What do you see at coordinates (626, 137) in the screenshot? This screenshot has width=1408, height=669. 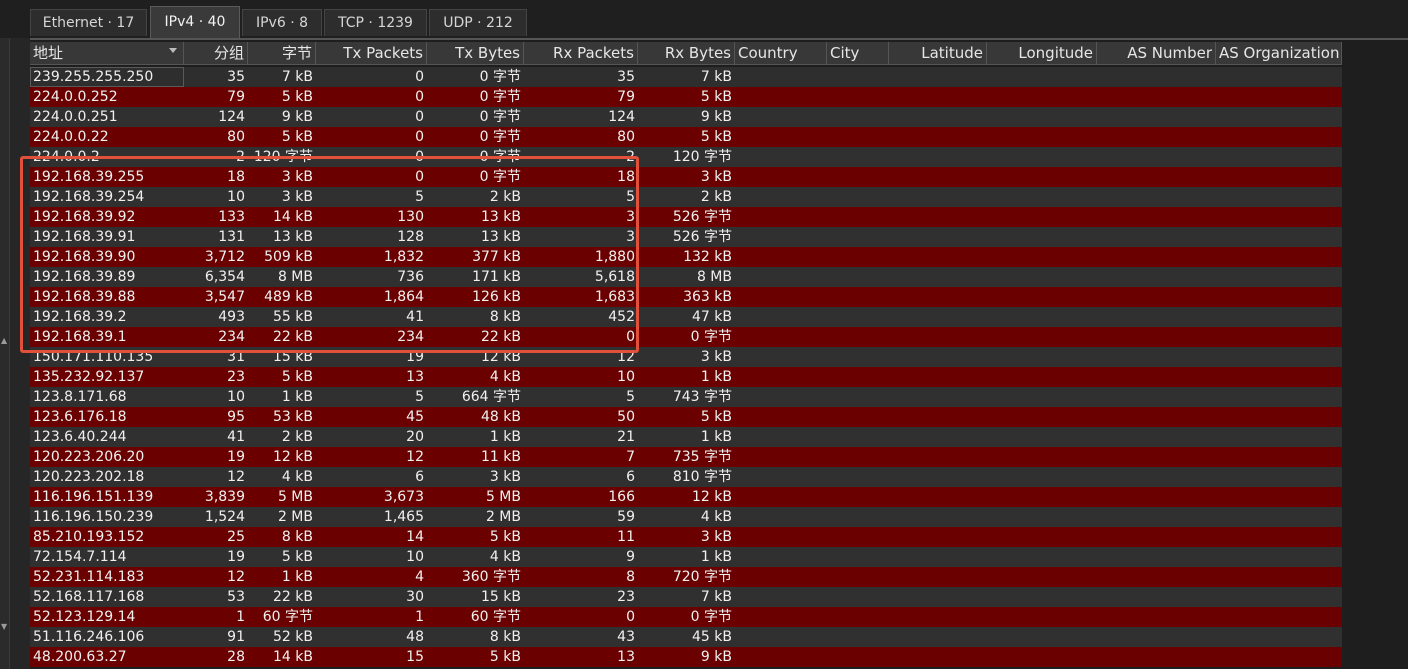 I see `cell-rx-packets: 80` at bounding box center [626, 137].